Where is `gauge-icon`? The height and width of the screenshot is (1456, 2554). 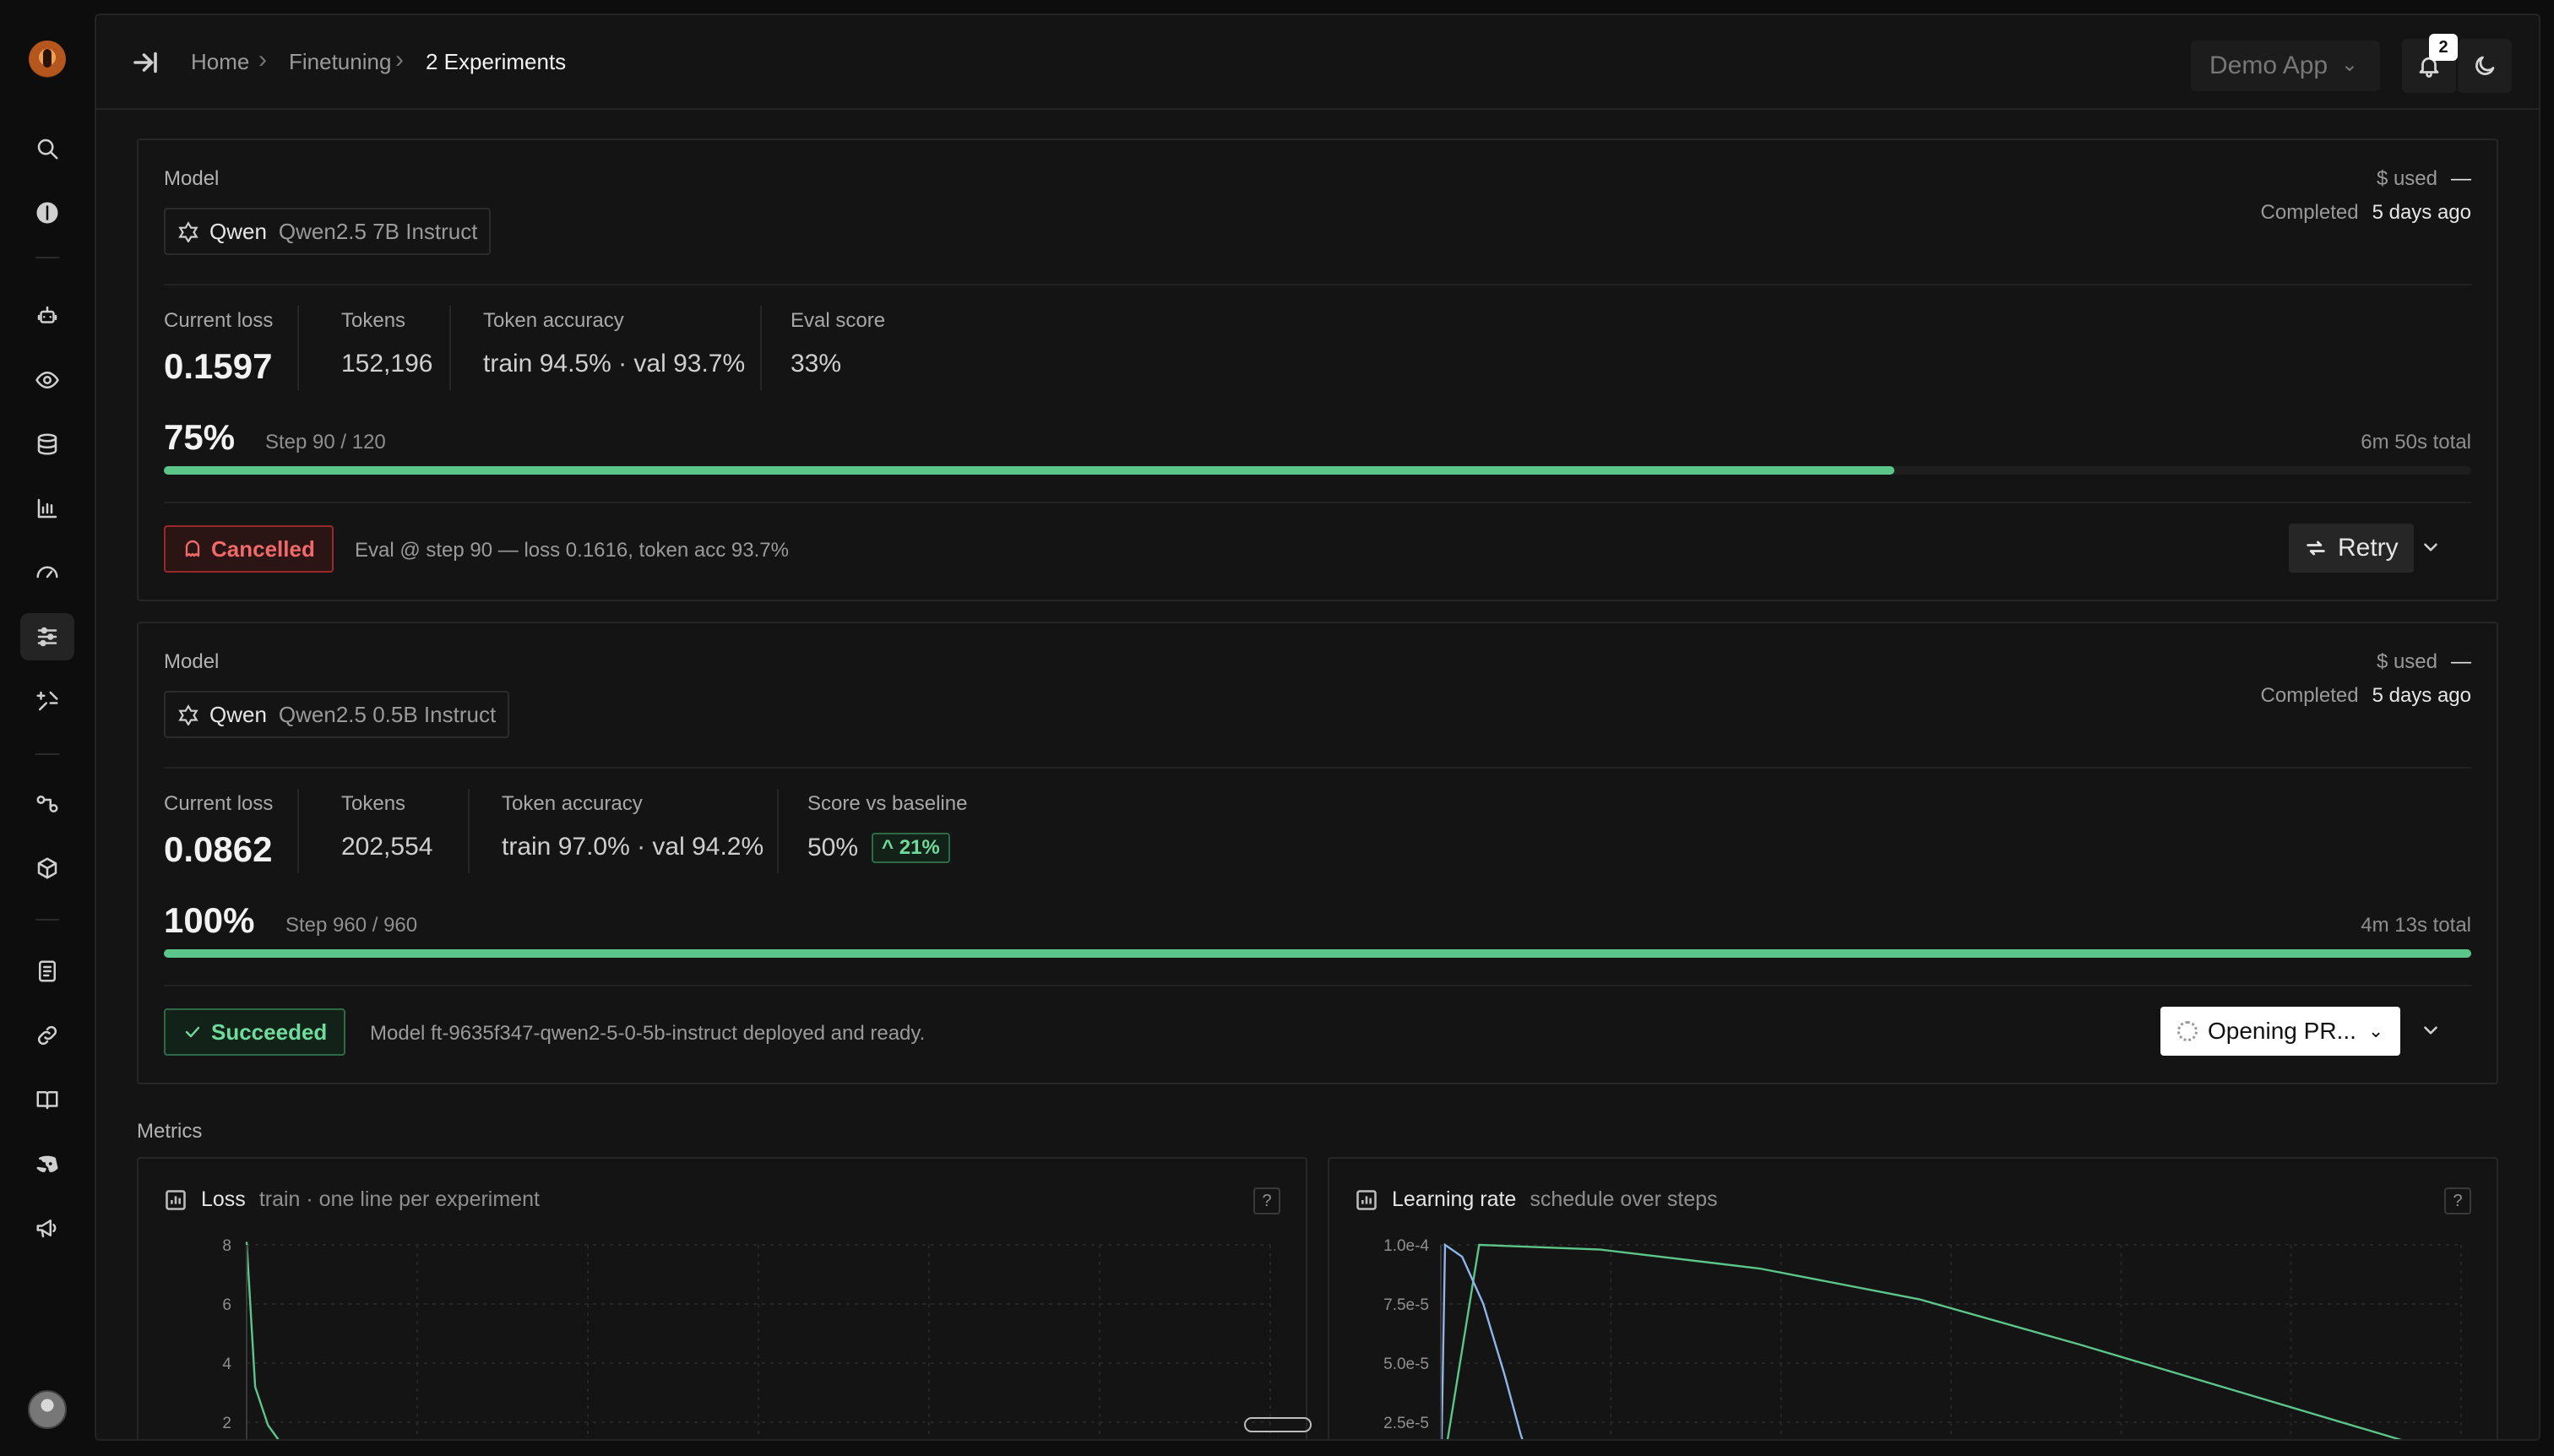 gauge-icon is located at coordinates (47, 572).